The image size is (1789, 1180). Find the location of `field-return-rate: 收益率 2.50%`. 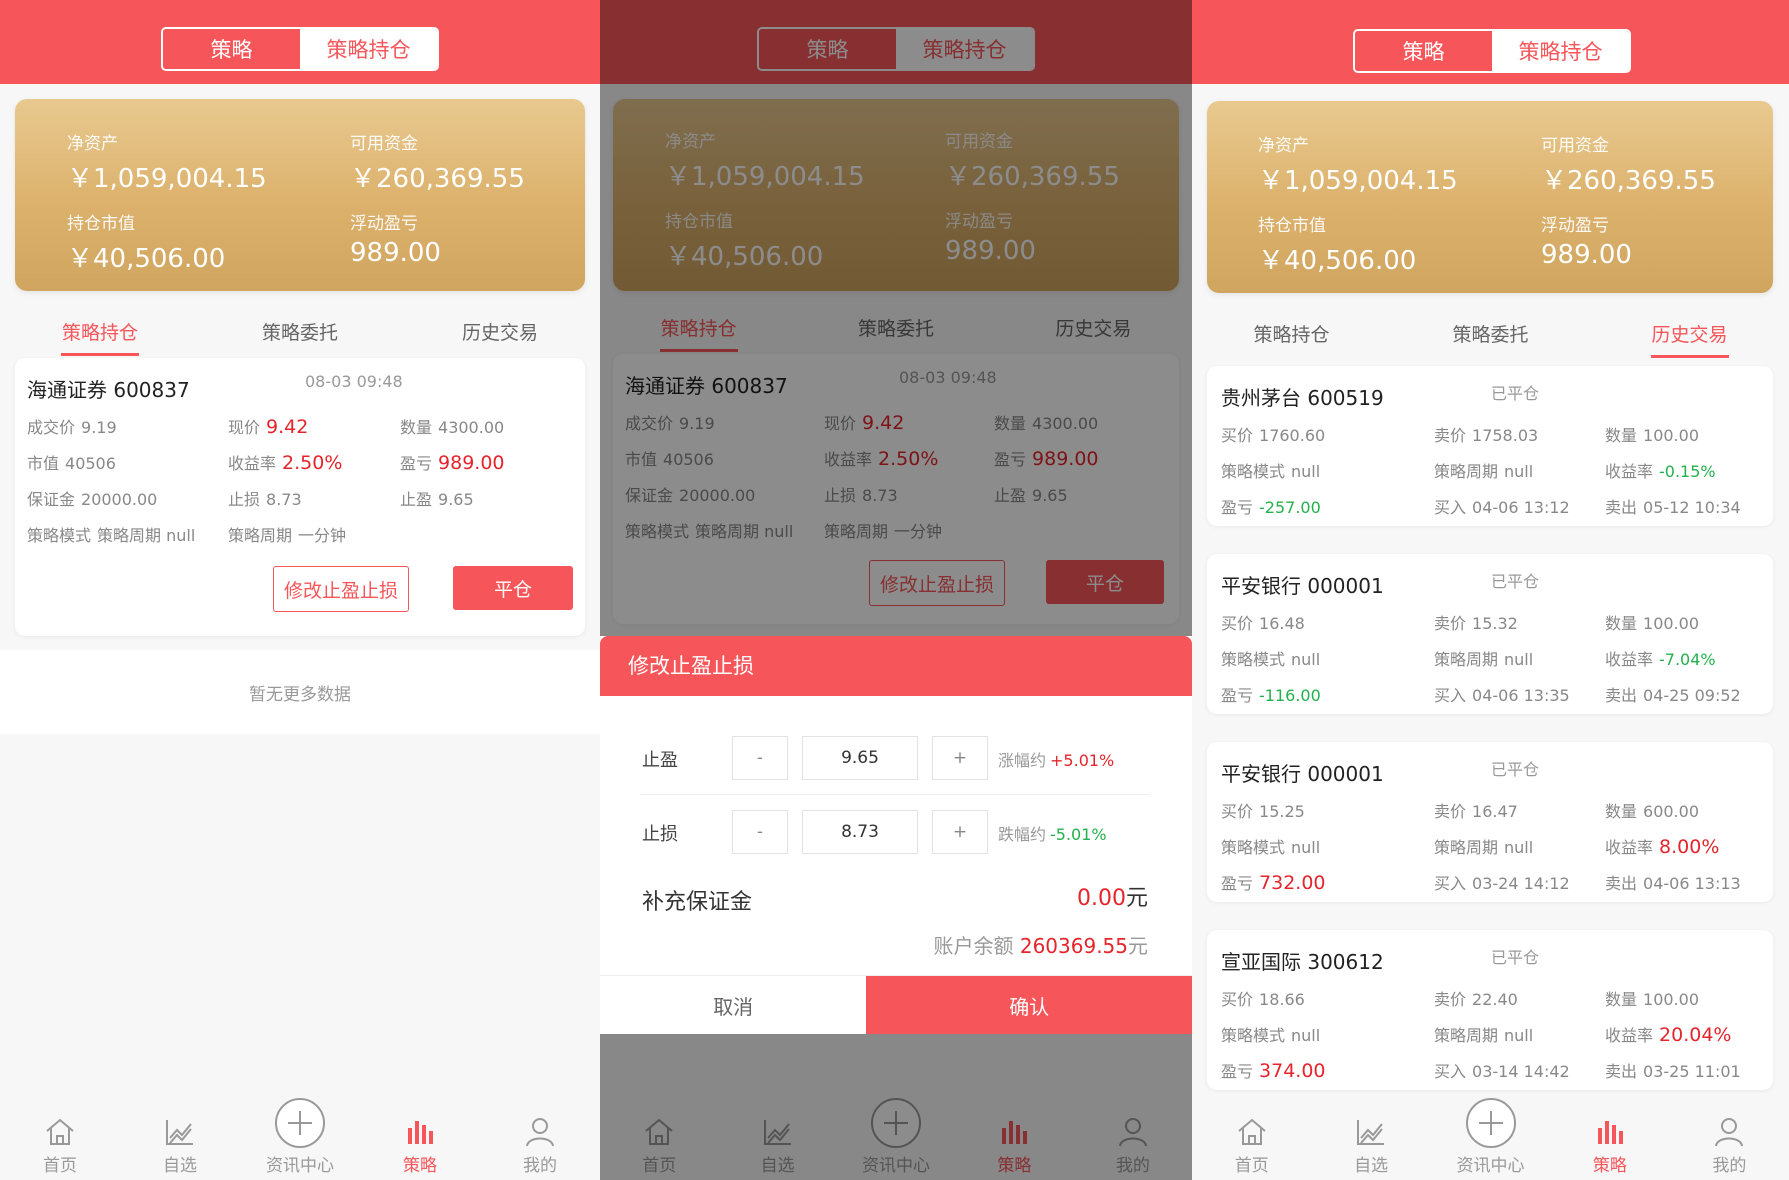

field-return-rate: 收益率 2.50% is located at coordinates (285, 463).